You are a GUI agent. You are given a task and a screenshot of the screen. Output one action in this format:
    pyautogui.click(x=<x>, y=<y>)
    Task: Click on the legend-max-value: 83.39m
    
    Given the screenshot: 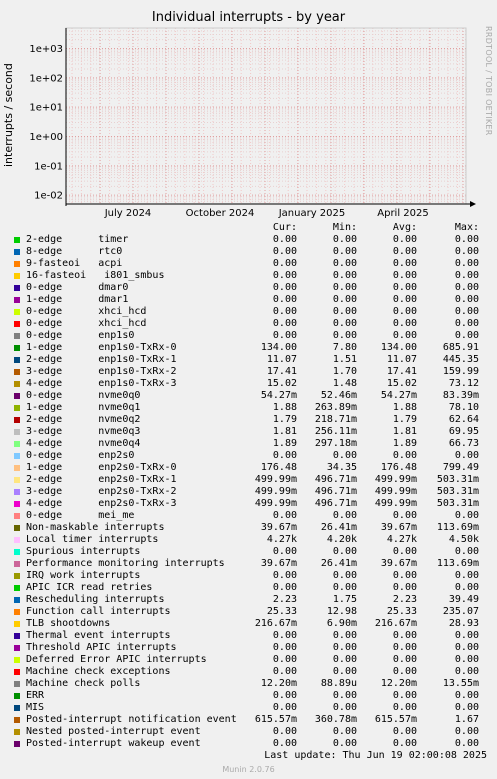 What is the action you would take?
    pyautogui.click(x=460, y=395)
    